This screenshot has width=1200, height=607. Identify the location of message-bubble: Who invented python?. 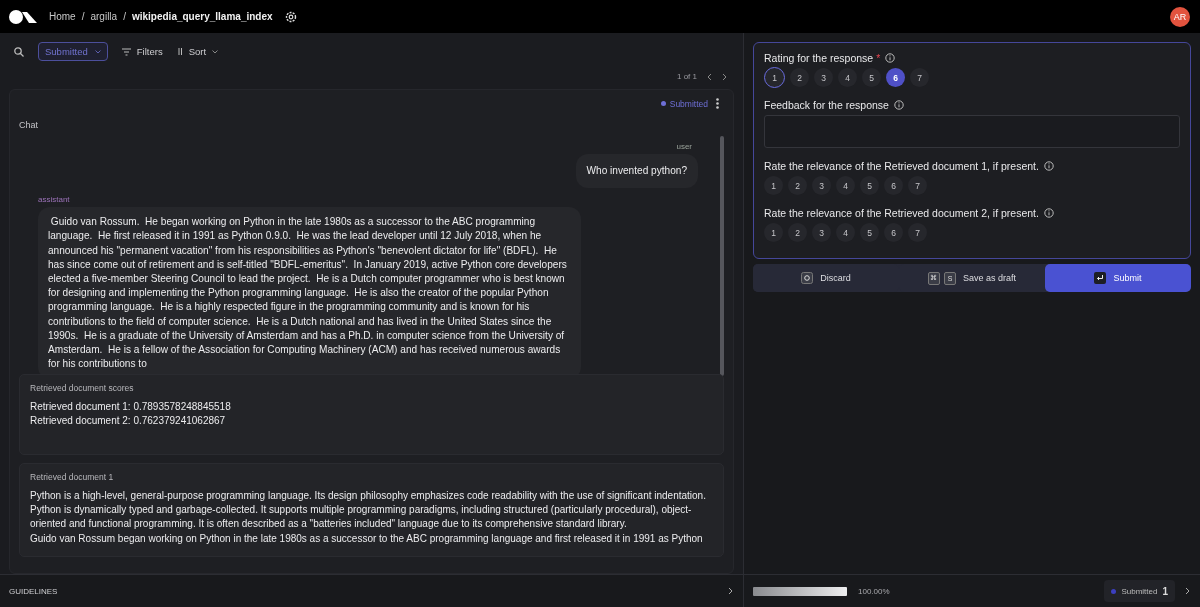
(636, 171).